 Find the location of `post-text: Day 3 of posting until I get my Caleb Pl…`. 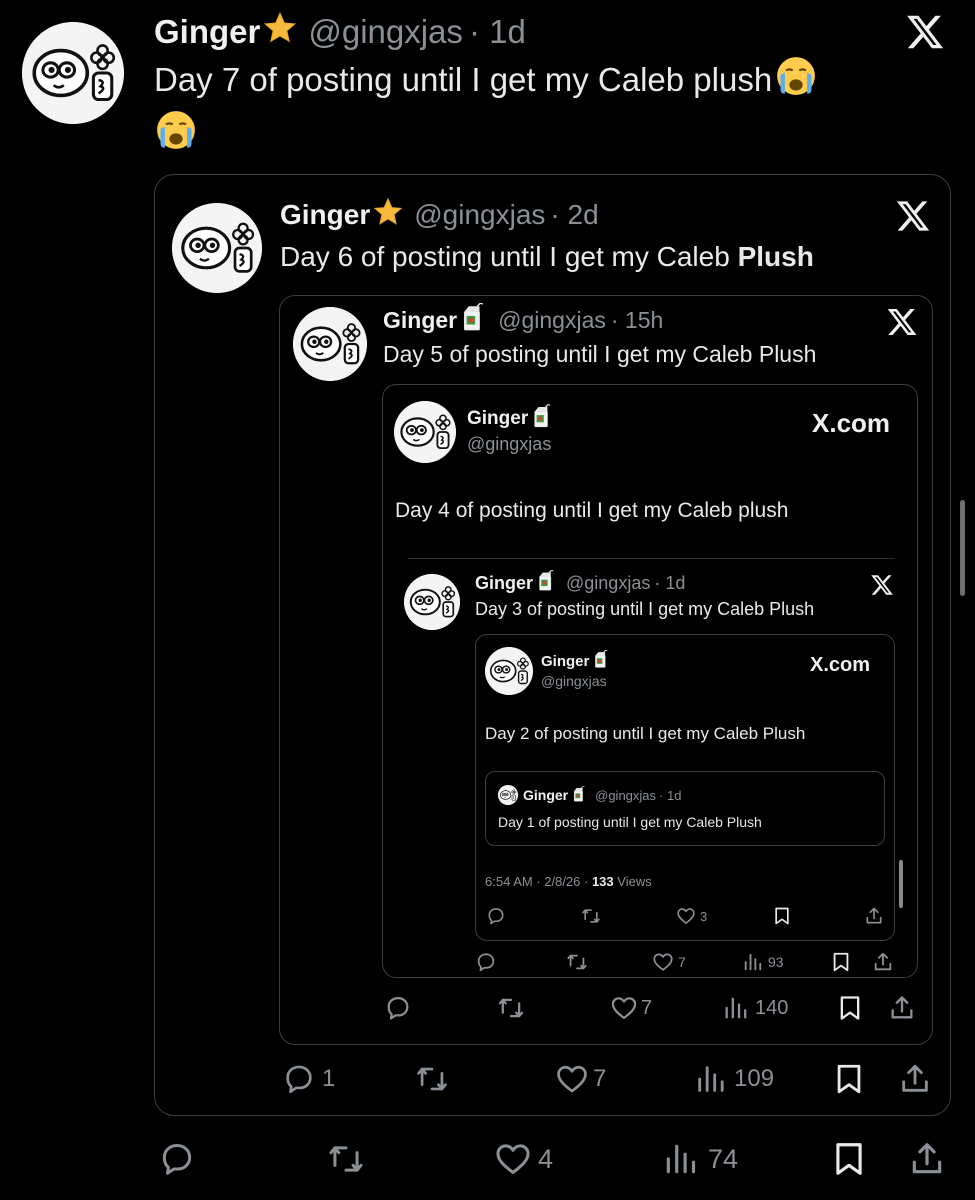

post-text: Day 3 of posting until I get my Caleb Pl… is located at coordinates (645, 608).